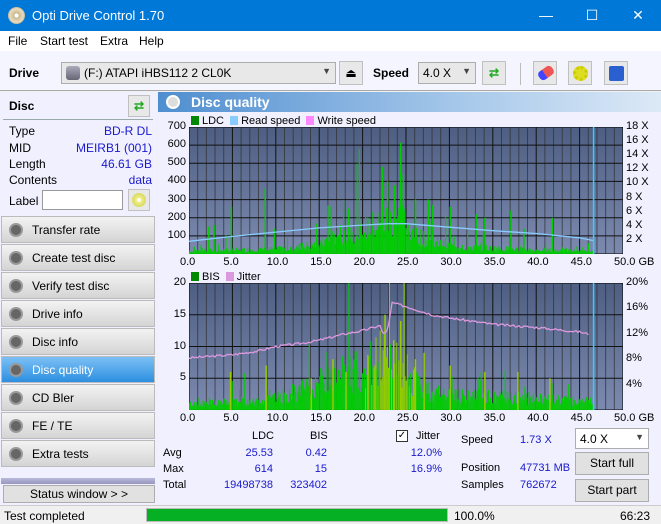  I want to click on y-tick-left: 20, so click(179, 282).